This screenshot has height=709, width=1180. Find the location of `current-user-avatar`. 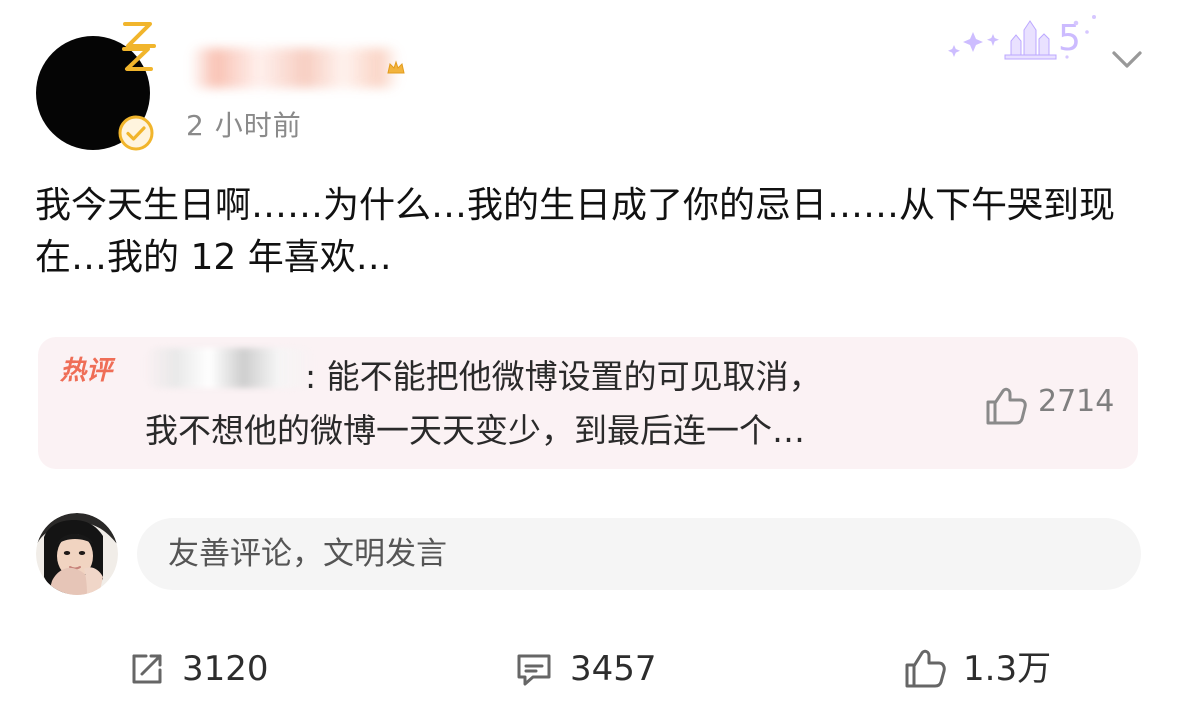

current-user-avatar is located at coordinates (77, 554).